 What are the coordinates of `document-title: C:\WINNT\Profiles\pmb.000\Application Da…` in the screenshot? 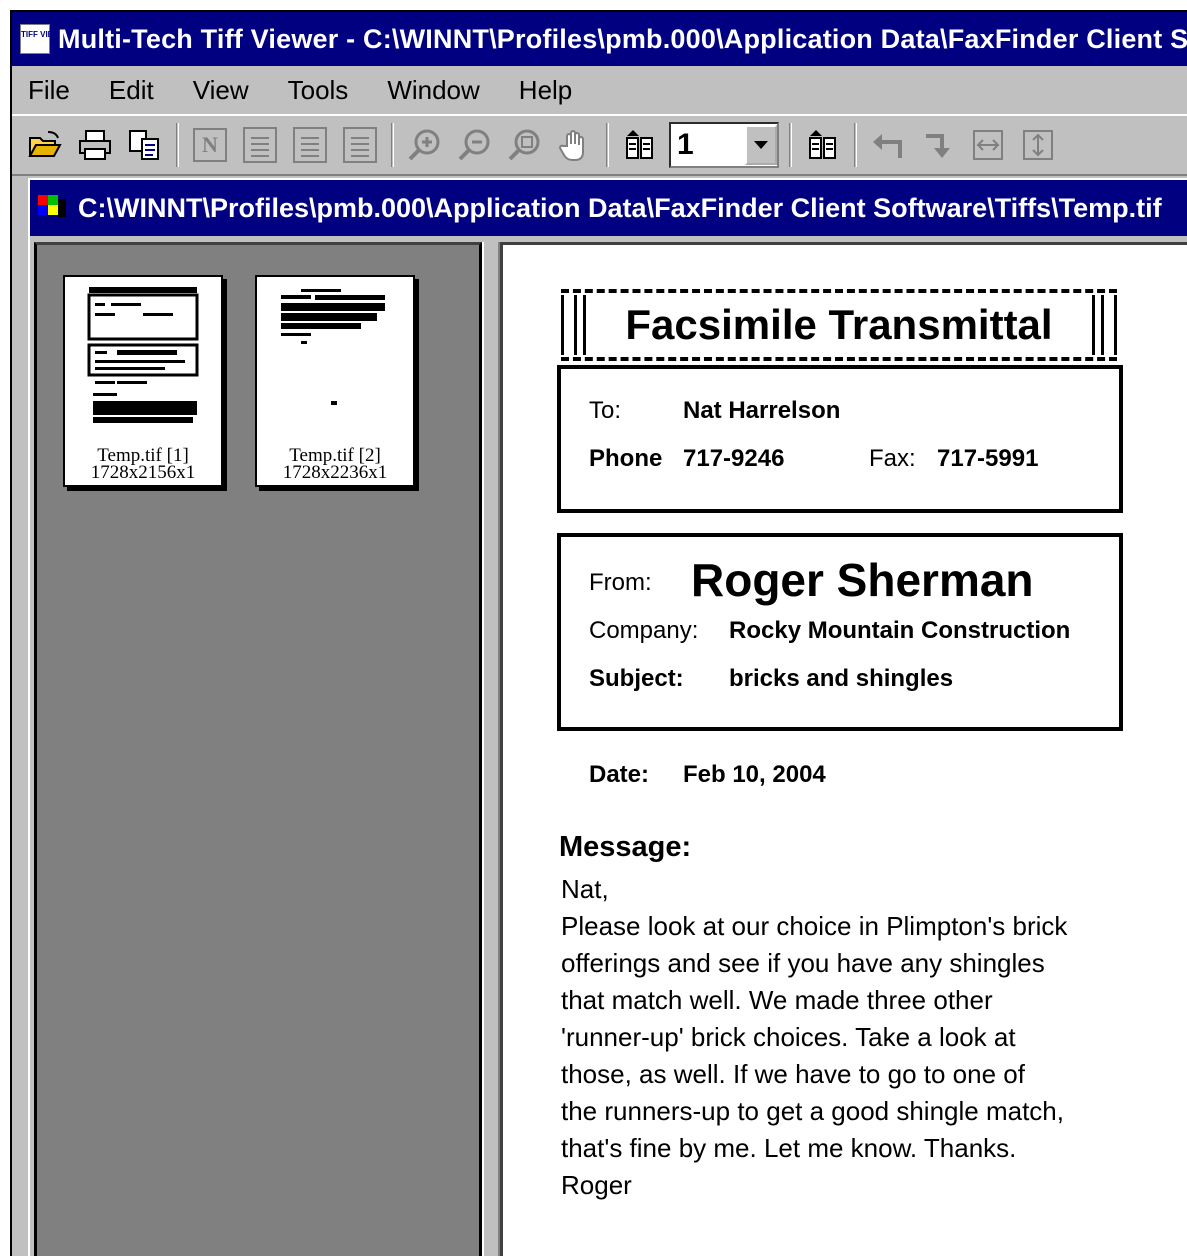 It's located at (620, 207).